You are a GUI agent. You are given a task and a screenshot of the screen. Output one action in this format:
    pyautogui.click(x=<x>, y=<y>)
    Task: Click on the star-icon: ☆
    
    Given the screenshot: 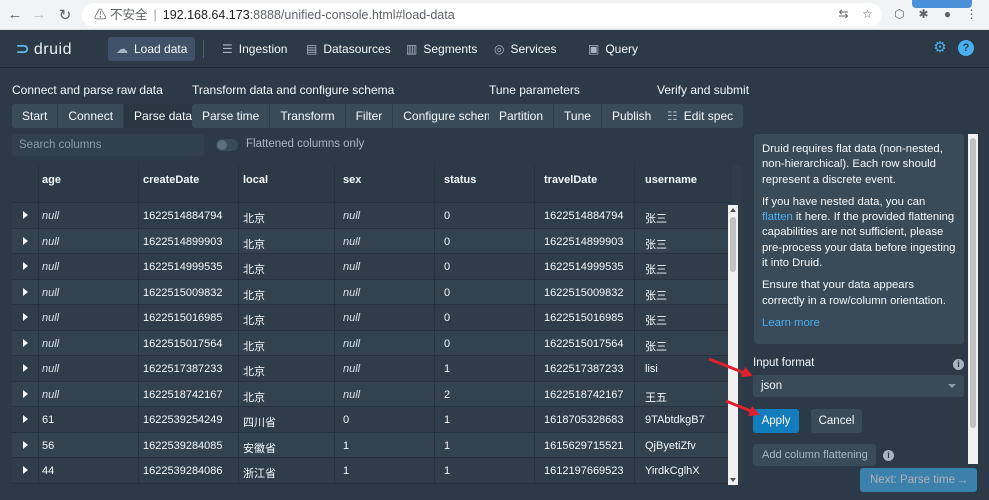 What is the action you would take?
    pyautogui.click(x=867, y=14)
    